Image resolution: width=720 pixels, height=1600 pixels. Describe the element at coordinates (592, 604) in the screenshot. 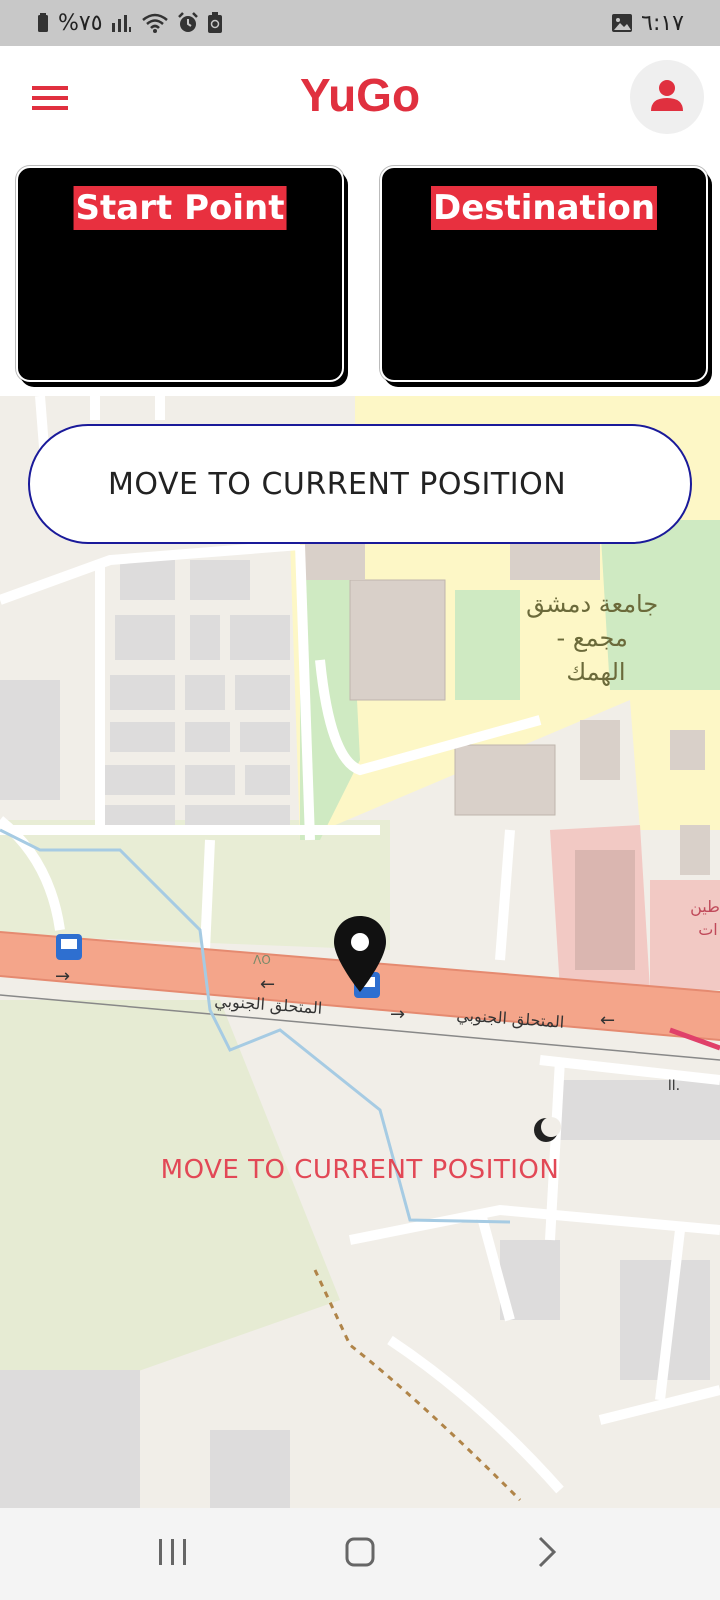

I see `university-label-line: جامعة دمشق` at that location.